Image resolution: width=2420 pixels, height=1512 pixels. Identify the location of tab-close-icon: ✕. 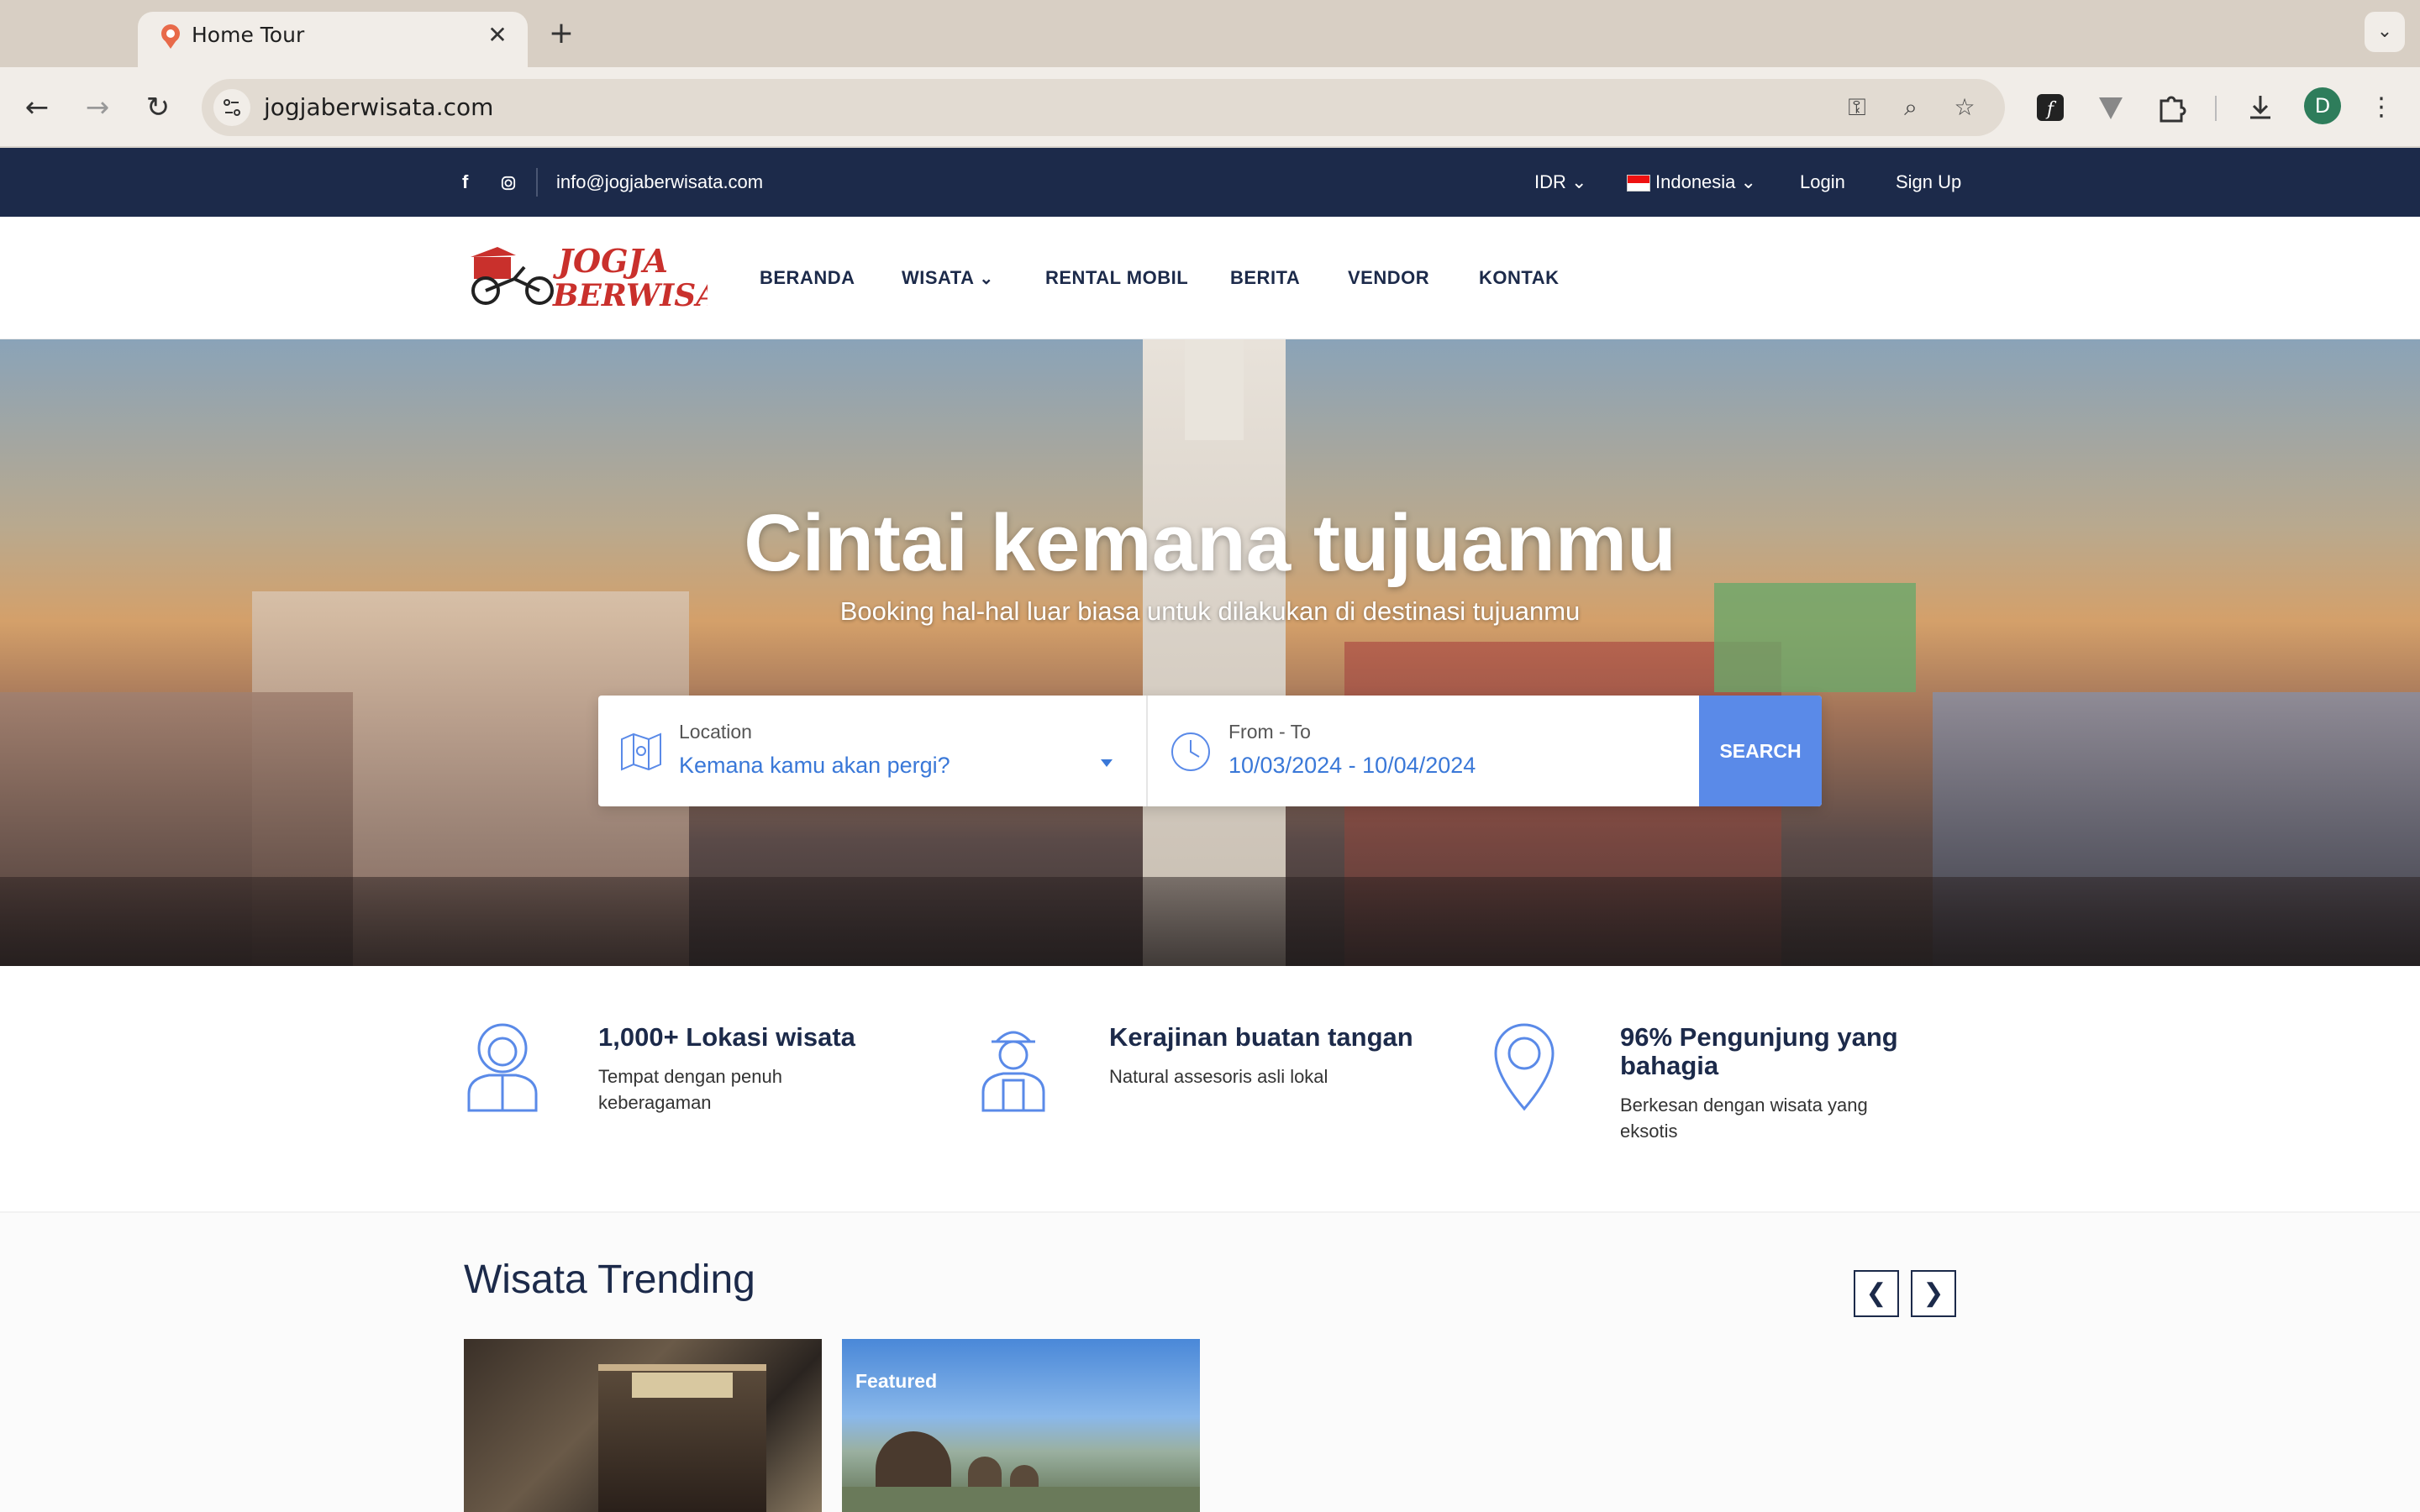
(497, 35).